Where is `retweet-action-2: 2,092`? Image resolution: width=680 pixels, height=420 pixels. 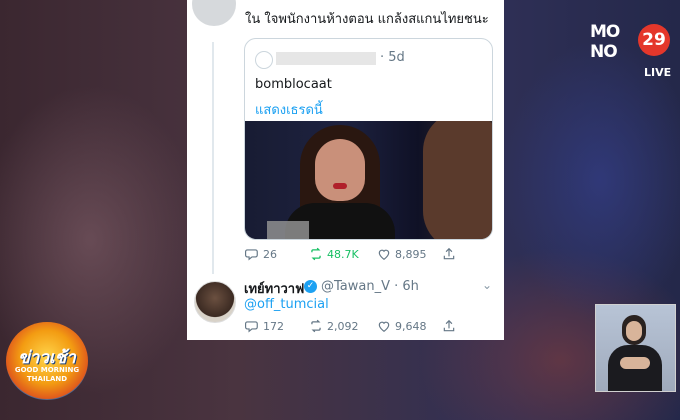
retweet-action-2: 2,092 is located at coordinates (334, 326).